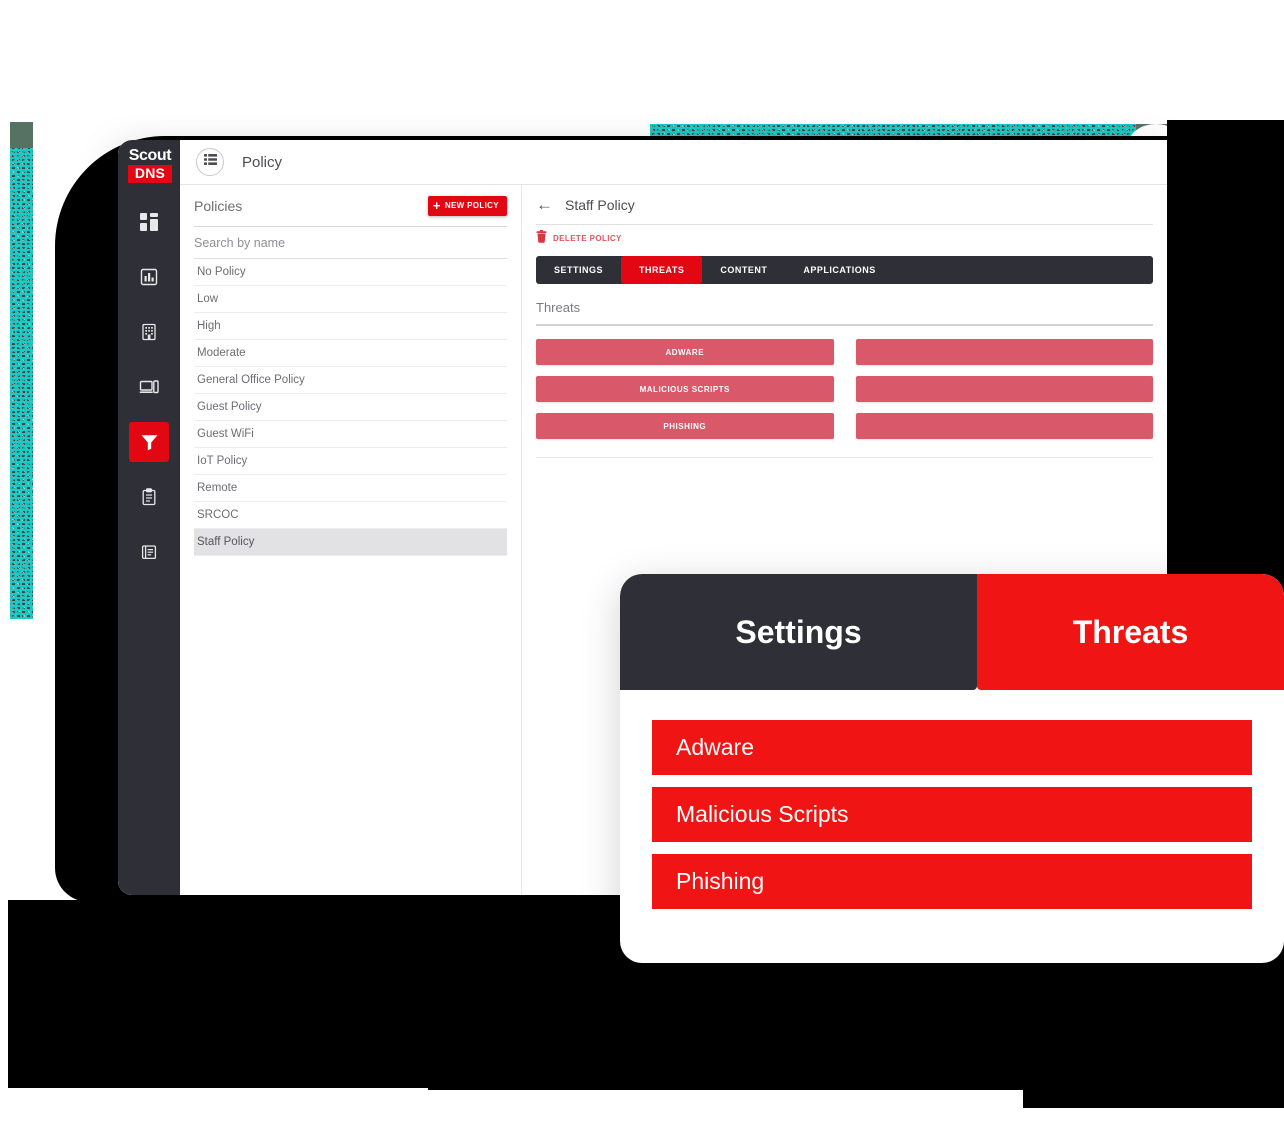 This screenshot has height=1144, width=1284. I want to click on tab-applications: APPLICATIONS, so click(839, 270).